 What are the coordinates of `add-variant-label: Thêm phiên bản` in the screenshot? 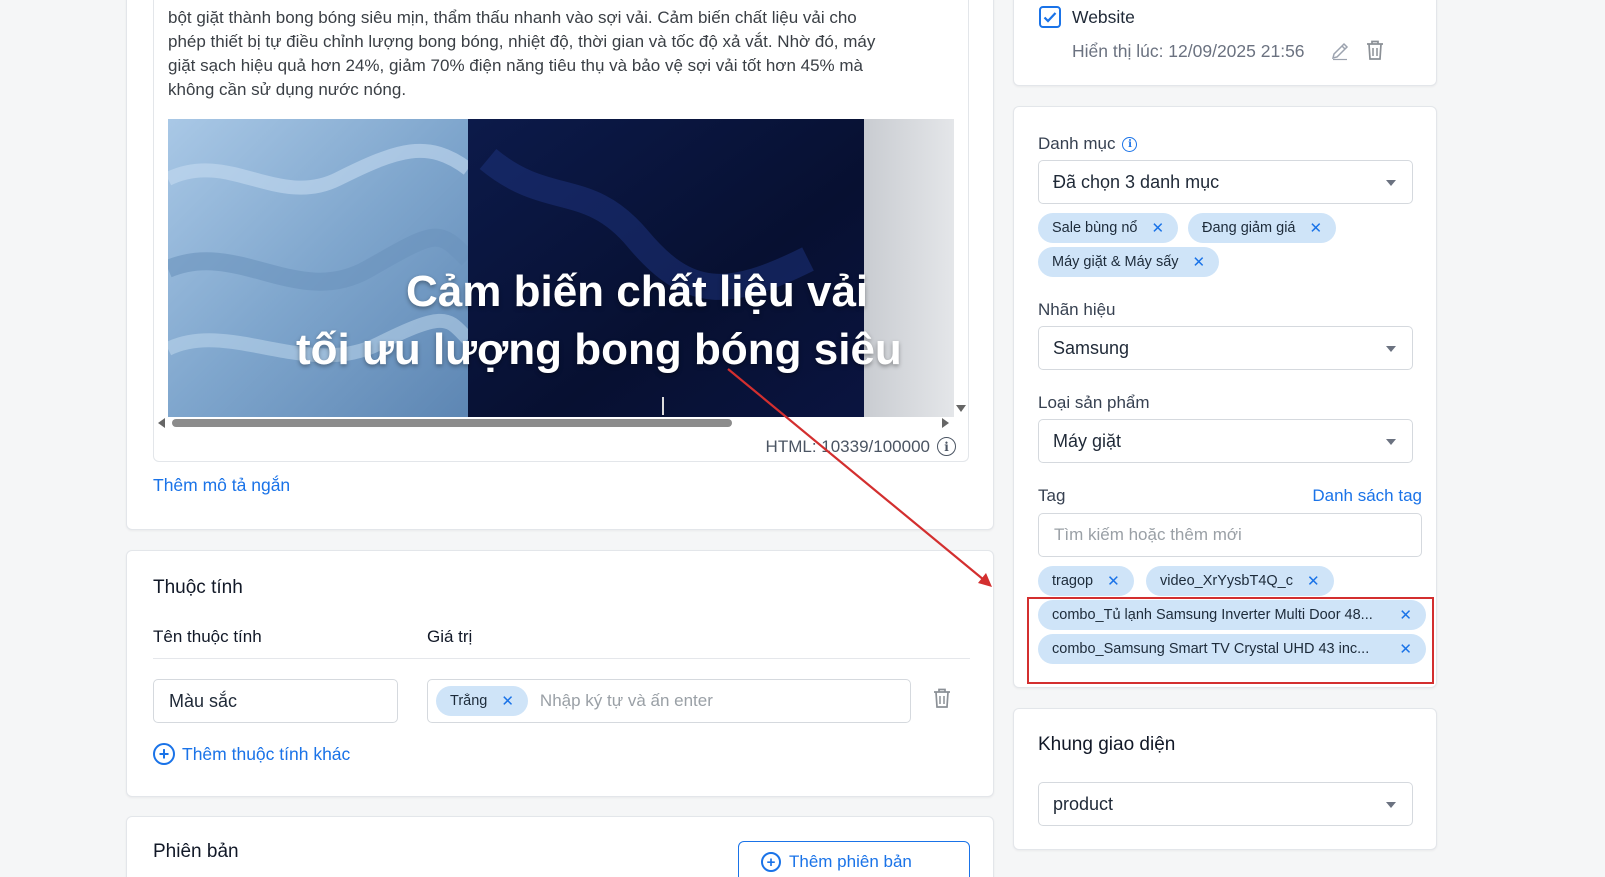 It's located at (850, 861).